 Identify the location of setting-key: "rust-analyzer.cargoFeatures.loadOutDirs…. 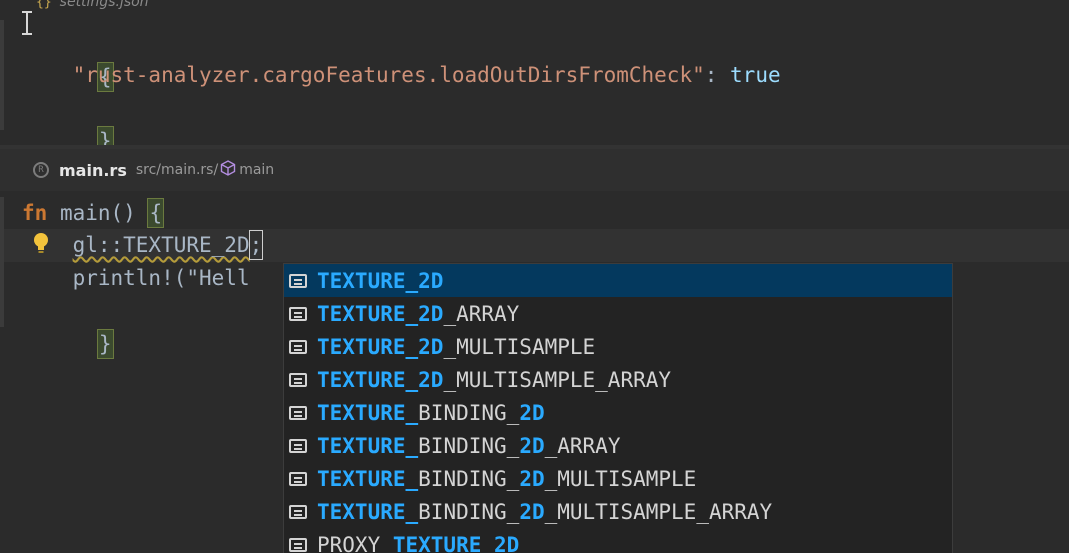
(388, 75).